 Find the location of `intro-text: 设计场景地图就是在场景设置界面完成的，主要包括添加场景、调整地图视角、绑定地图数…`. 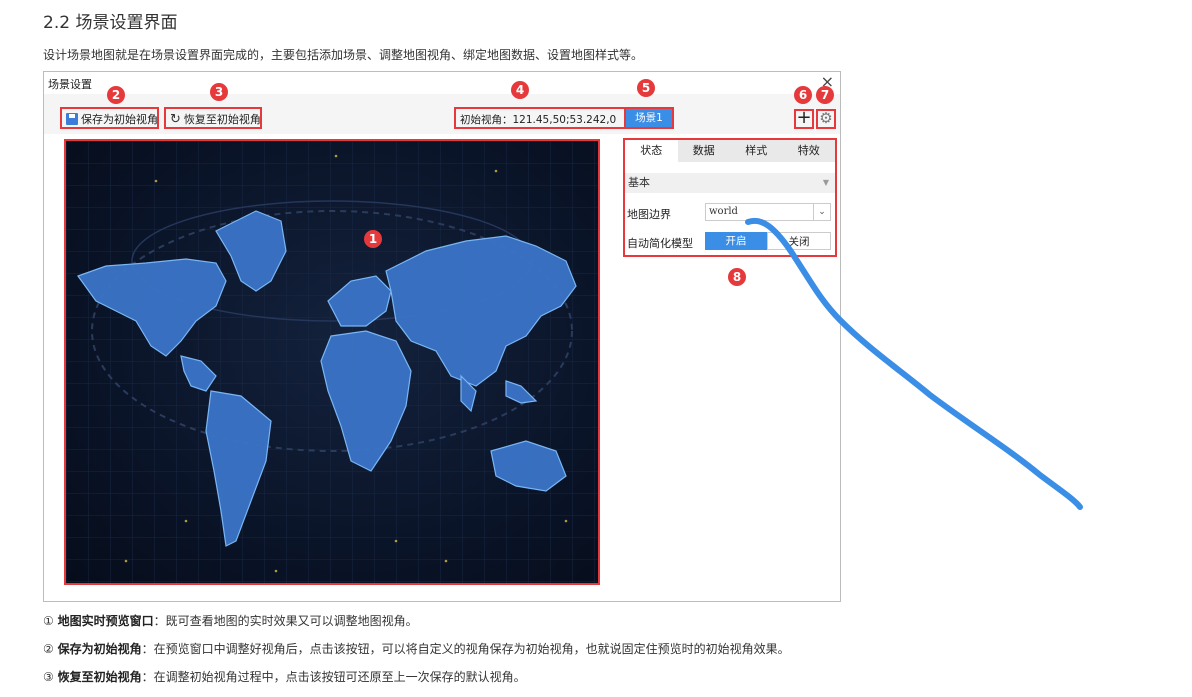

intro-text: 设计场景地图就是在场景设置界面完成的，主要包括添加场景、调整地图视角、绑定地图数… is located at coordinates (343, 55).